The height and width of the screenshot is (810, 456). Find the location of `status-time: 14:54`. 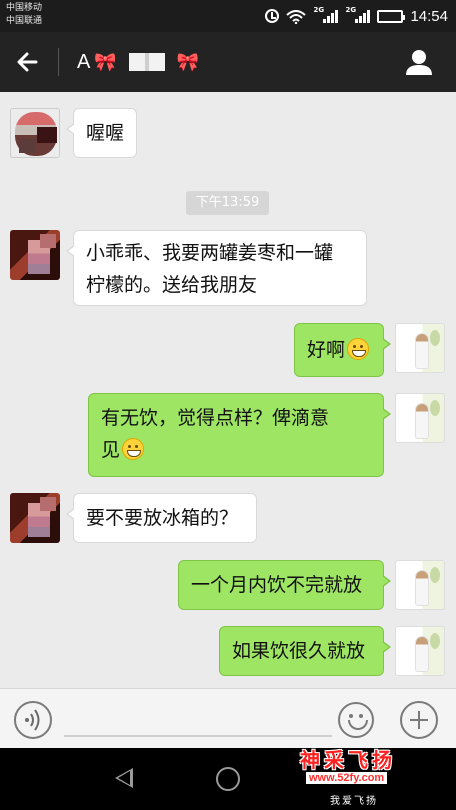

status-time: 14:54 is located at coordinates (429, 16).